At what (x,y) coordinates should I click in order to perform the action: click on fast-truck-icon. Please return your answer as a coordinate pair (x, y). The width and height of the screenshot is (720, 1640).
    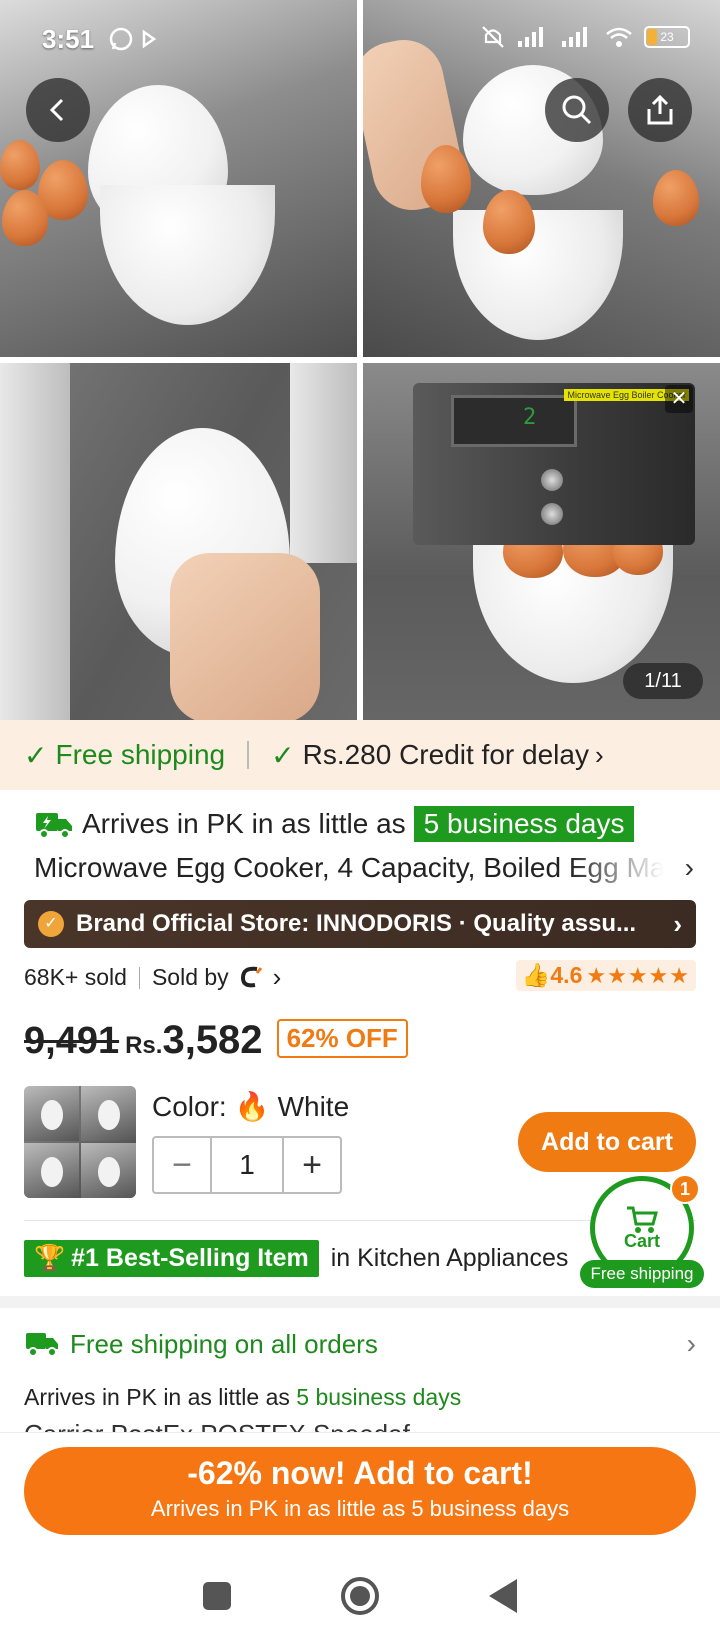
    Looking at the image, I should click on (54, 826).